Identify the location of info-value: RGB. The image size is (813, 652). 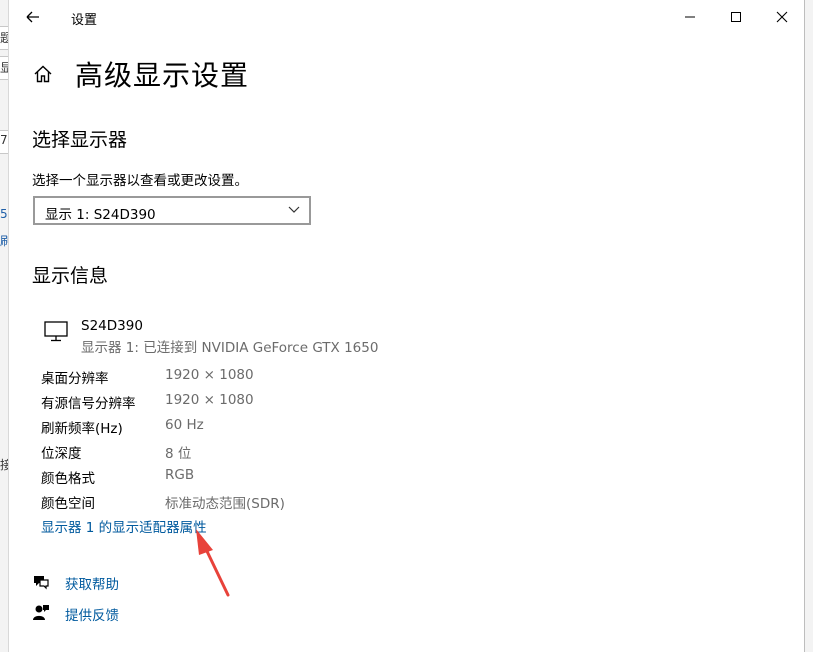
(180, 475).